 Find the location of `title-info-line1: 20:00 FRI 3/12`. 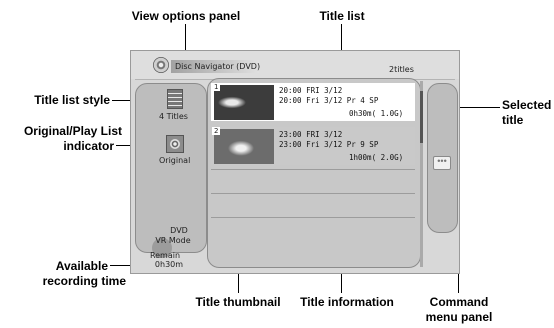

title-info-line1: 20:00 FRI 3/12 is located at coordinates (311, 90).